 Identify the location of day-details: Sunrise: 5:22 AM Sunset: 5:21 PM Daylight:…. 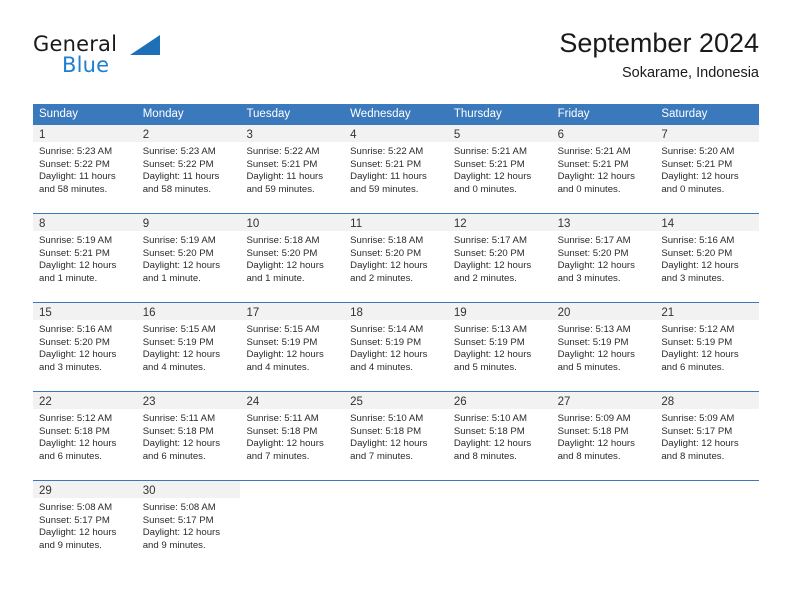
(396, 169).